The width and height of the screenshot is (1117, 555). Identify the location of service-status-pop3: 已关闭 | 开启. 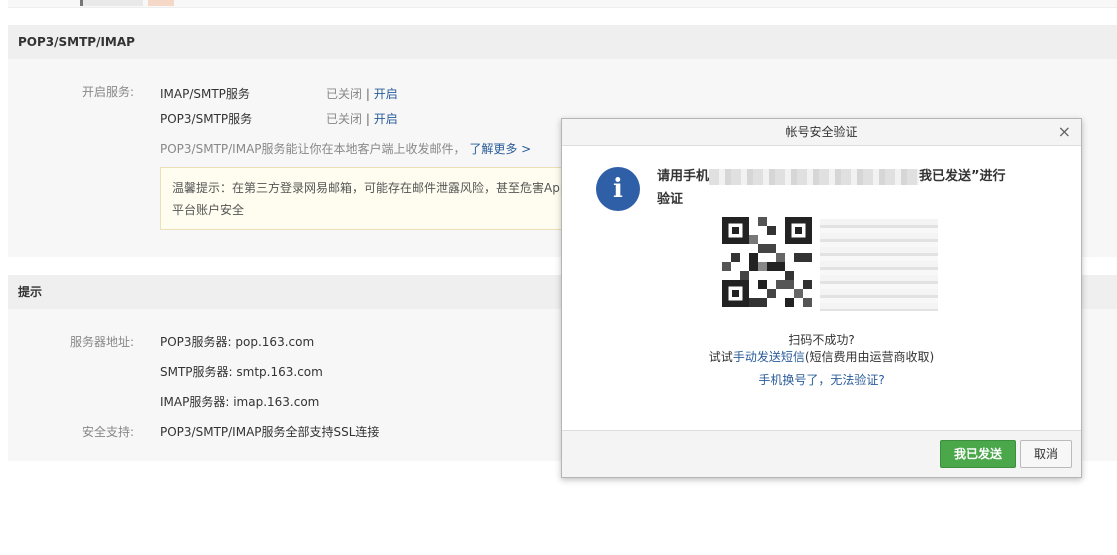
(362, 118).